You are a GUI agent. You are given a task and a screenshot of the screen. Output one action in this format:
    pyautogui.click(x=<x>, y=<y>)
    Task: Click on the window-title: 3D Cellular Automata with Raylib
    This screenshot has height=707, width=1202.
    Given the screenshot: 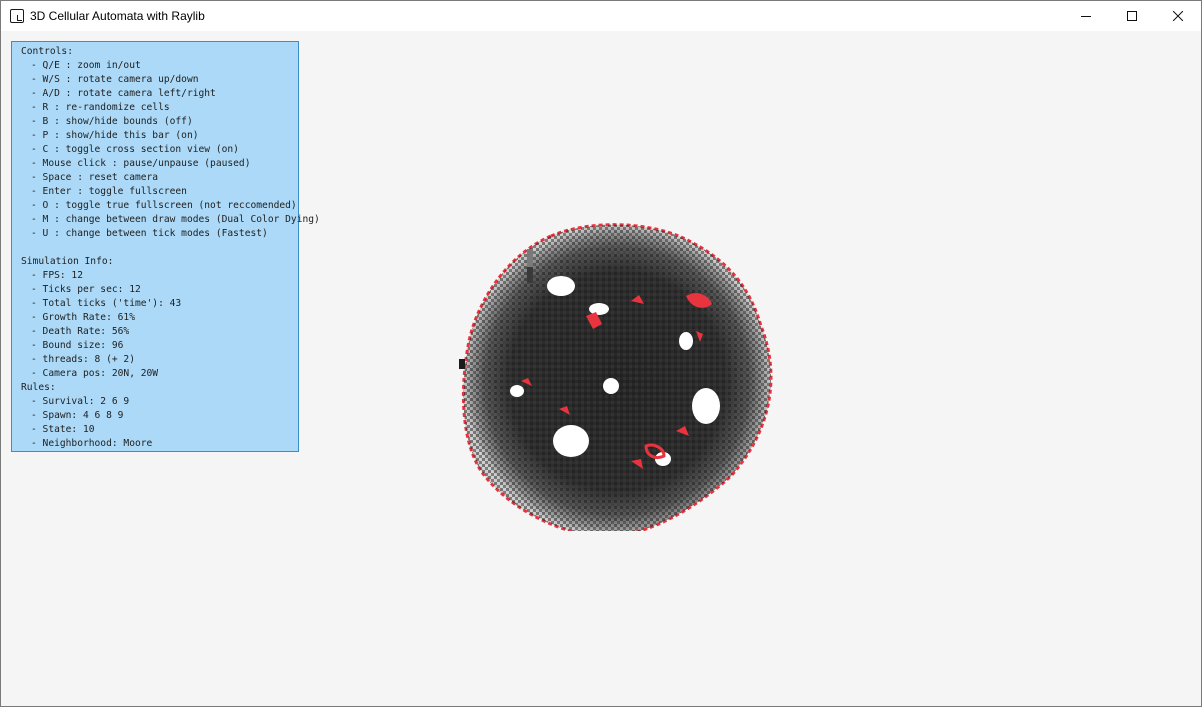 What is the action you would take?
    pyautogui.click(x=117, y=16)
    